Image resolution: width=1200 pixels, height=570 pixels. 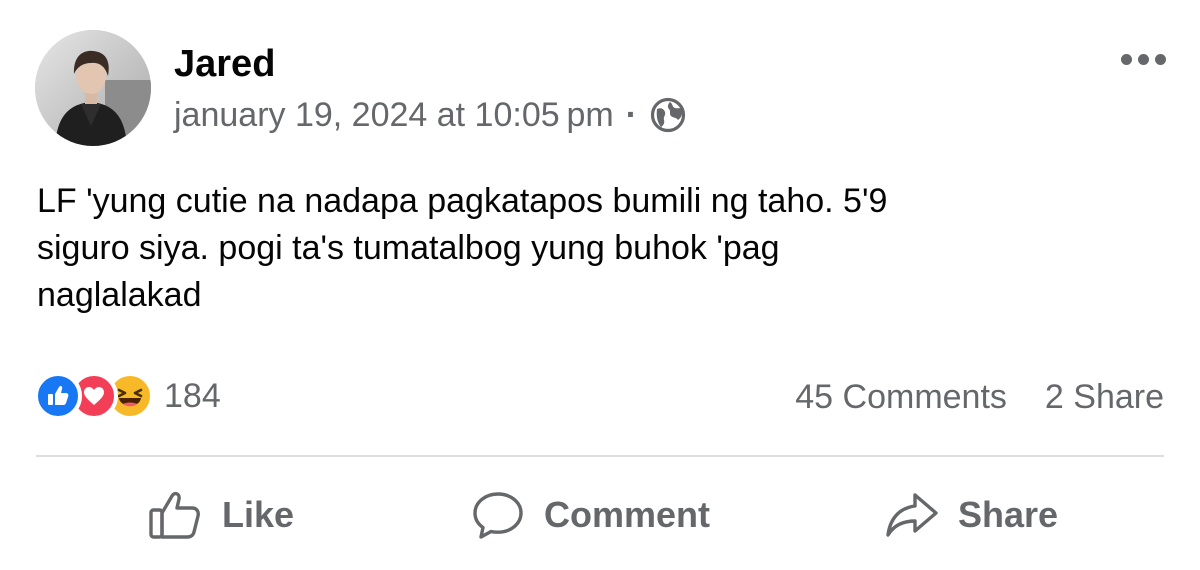 I want to click on author-name: Jared, so click(x=224, y=64).